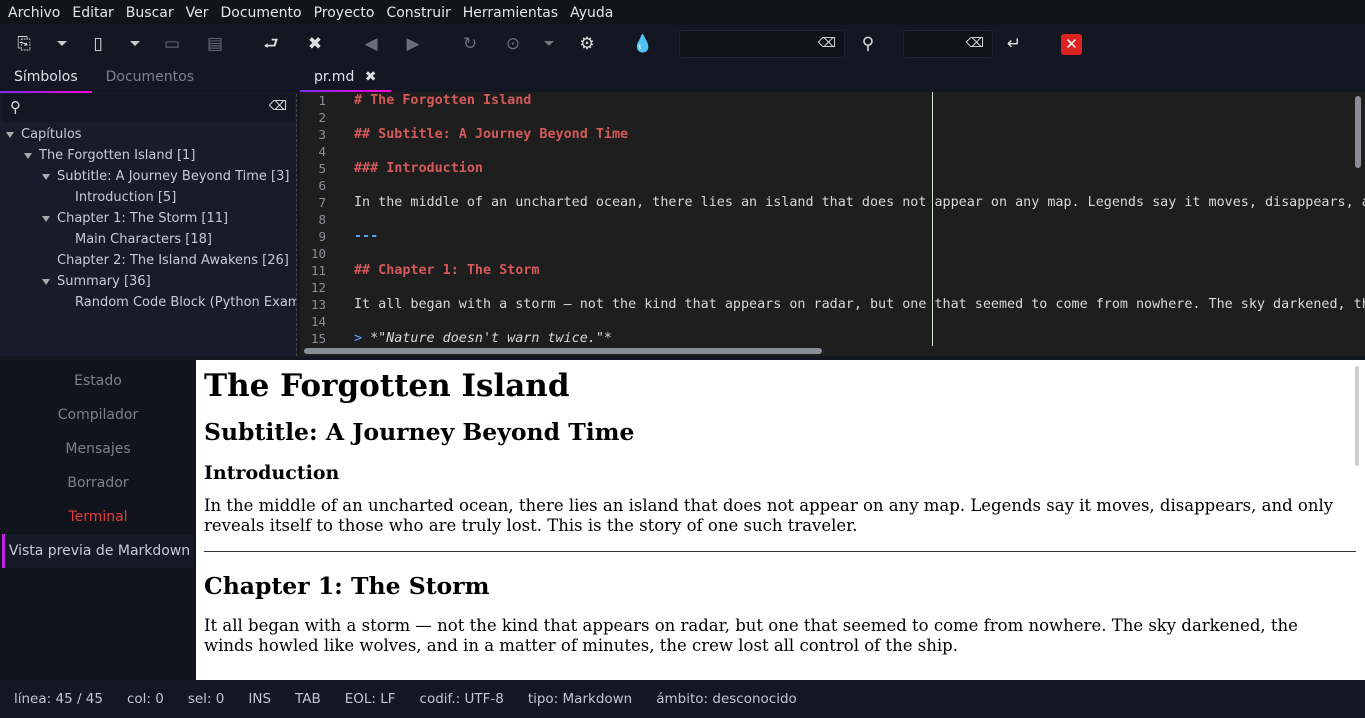 This screenshot has width=1365, height=718. Describe the element at coordinates (442, 100) in the screenshot. I see `code-line: # The Forgotten Island` at that location.